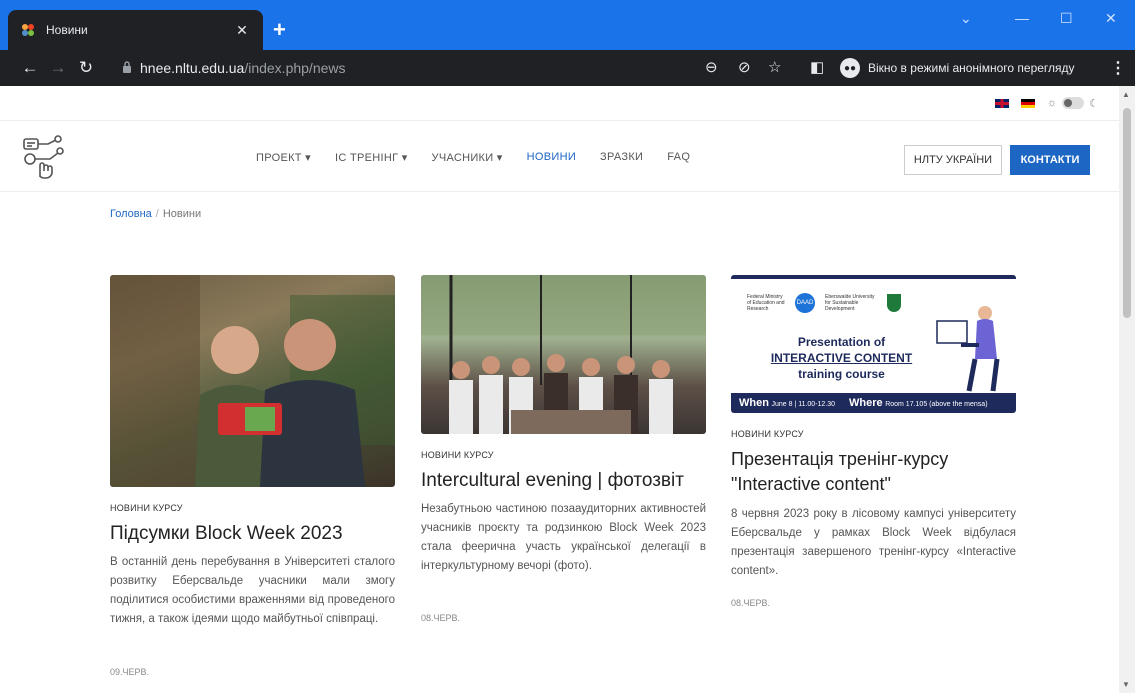 Image resolution: width=1135 pixels, height=693 pixels. I want to click on nav-news: НОВИНИ, so click(551, 157).